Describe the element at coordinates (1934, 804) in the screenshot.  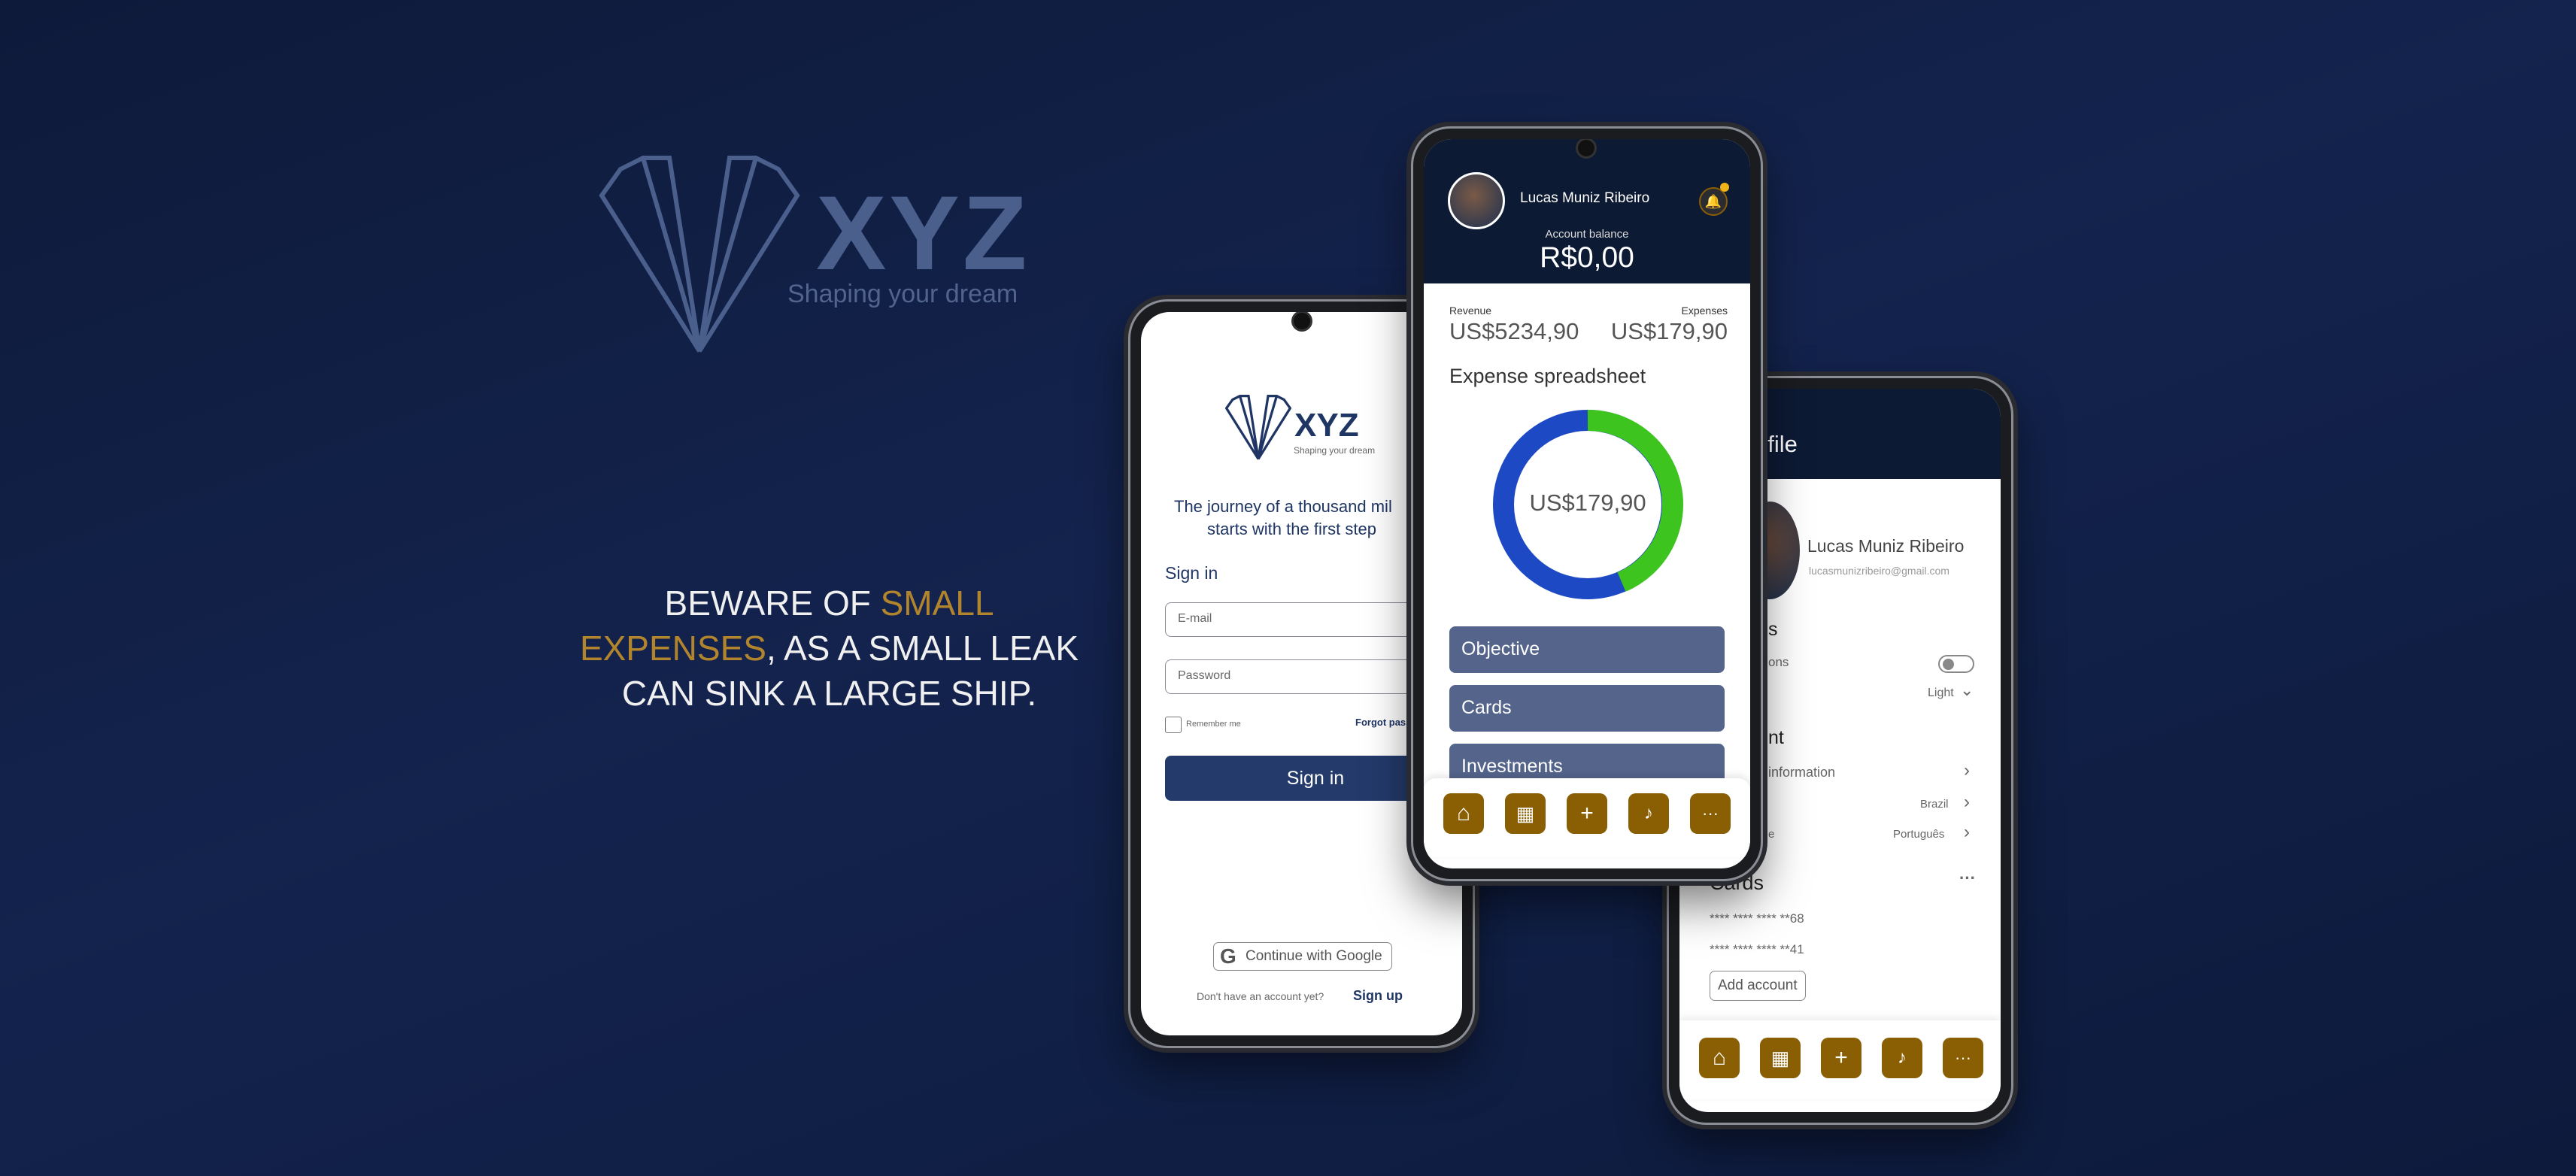
I see `country-value: Brazil` at that location.